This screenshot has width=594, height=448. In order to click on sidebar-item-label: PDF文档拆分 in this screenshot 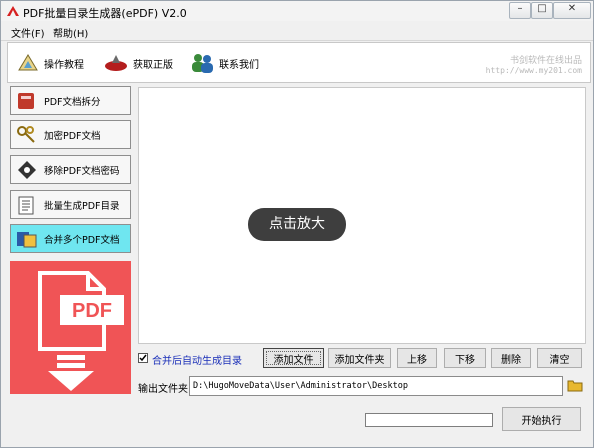, I will do `click(72, 102)`.